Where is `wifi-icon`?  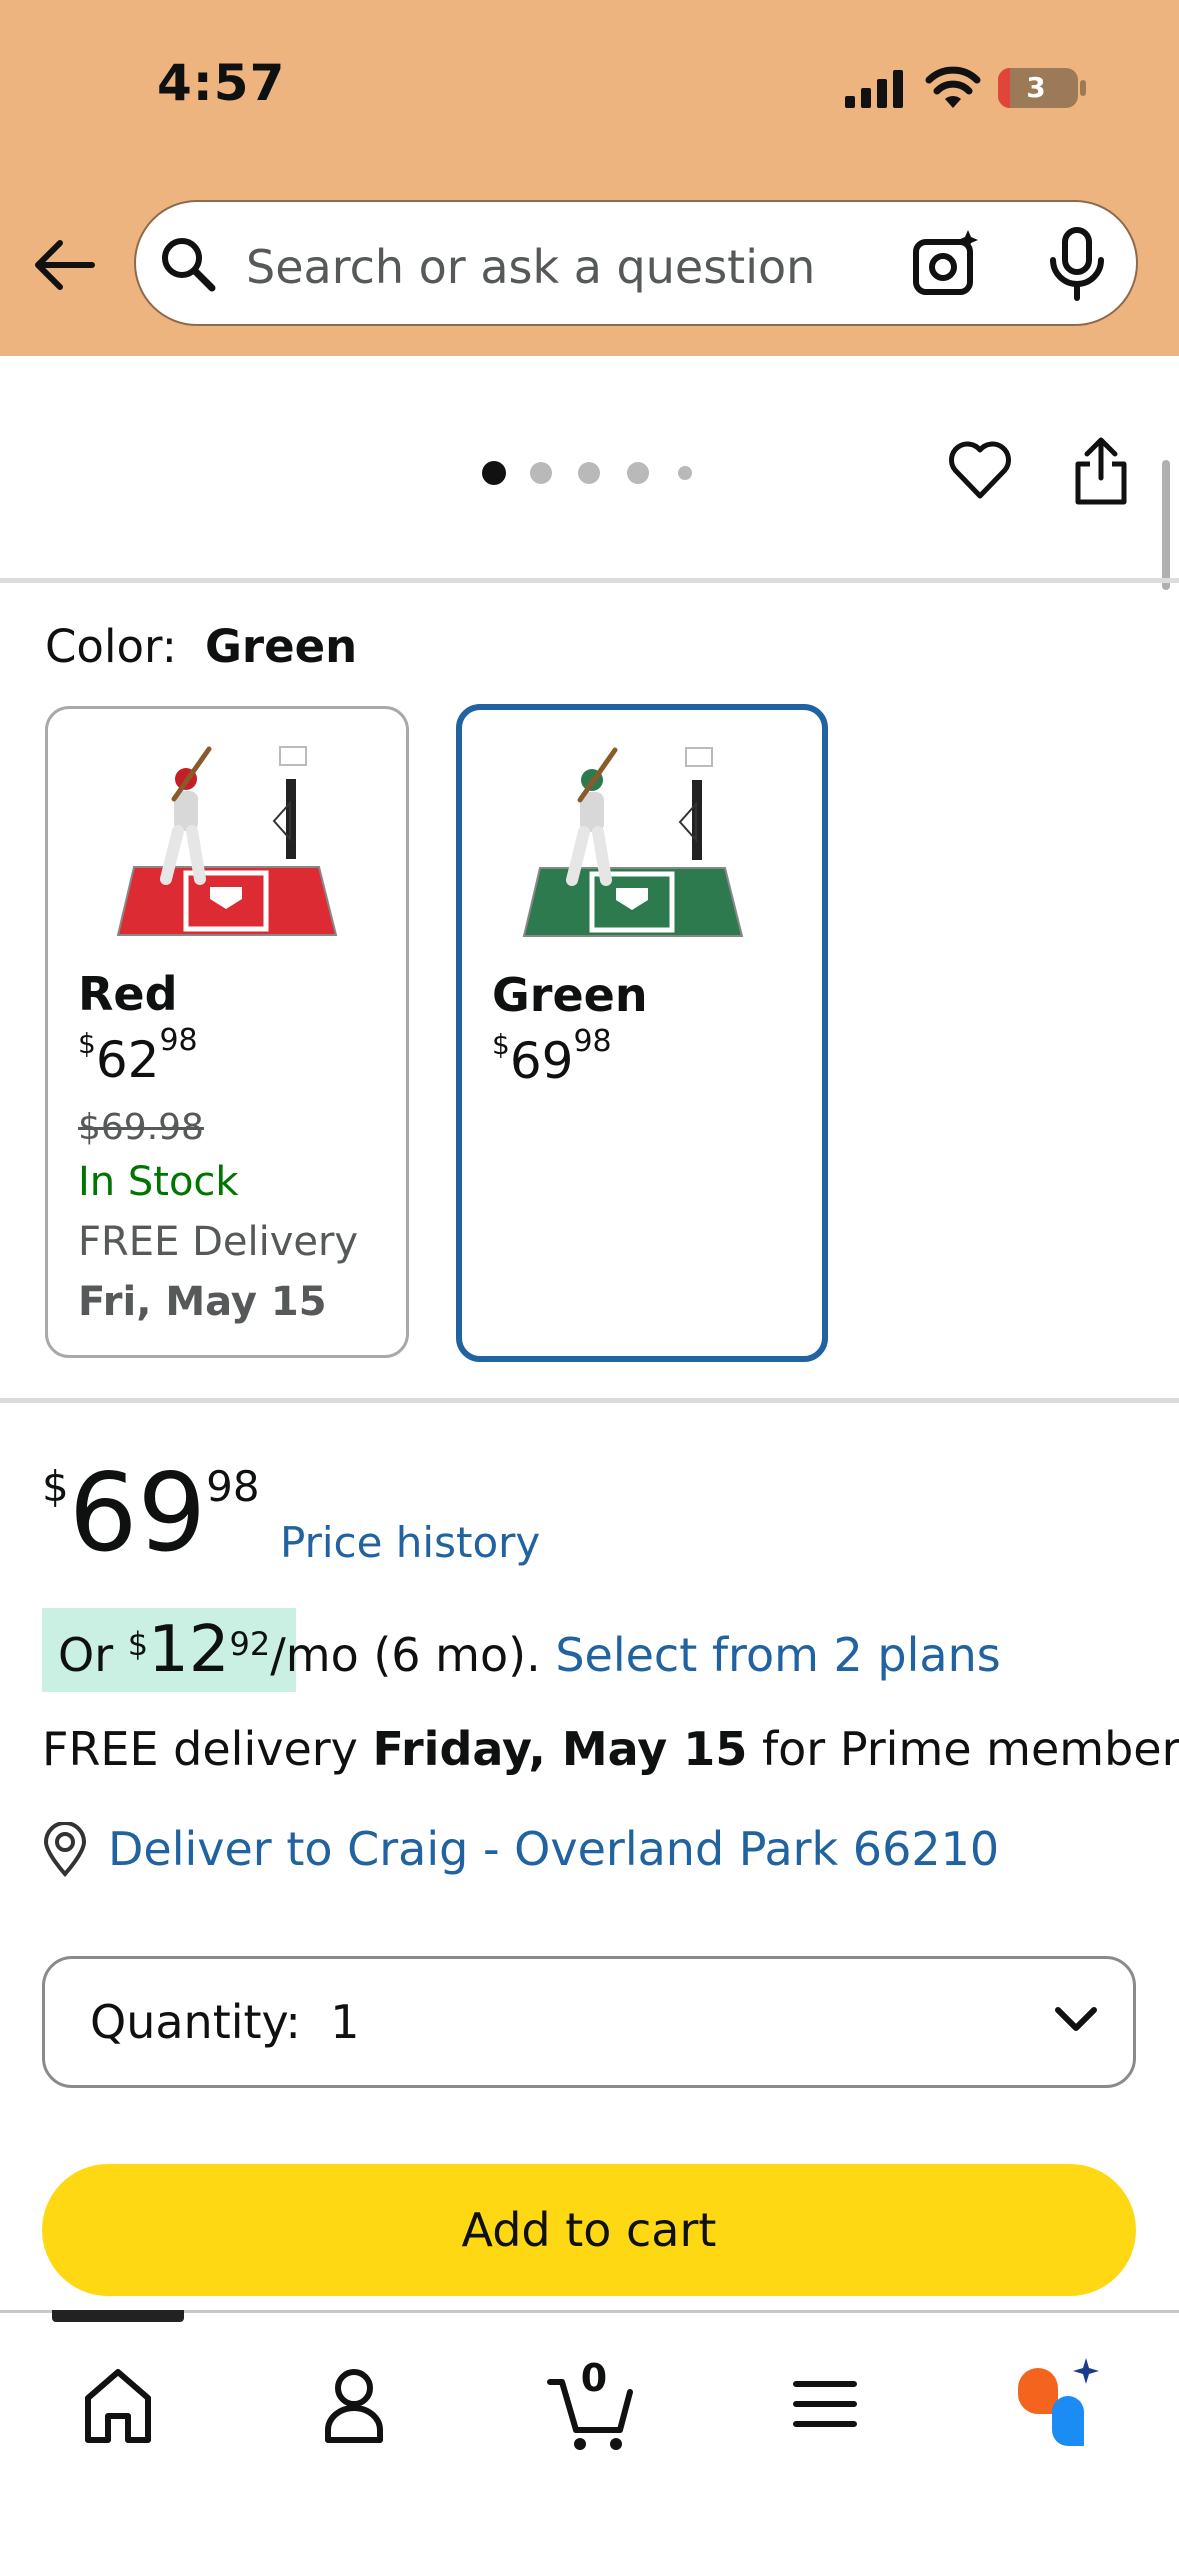 wifi-icon is located at coordinates (953, 87).